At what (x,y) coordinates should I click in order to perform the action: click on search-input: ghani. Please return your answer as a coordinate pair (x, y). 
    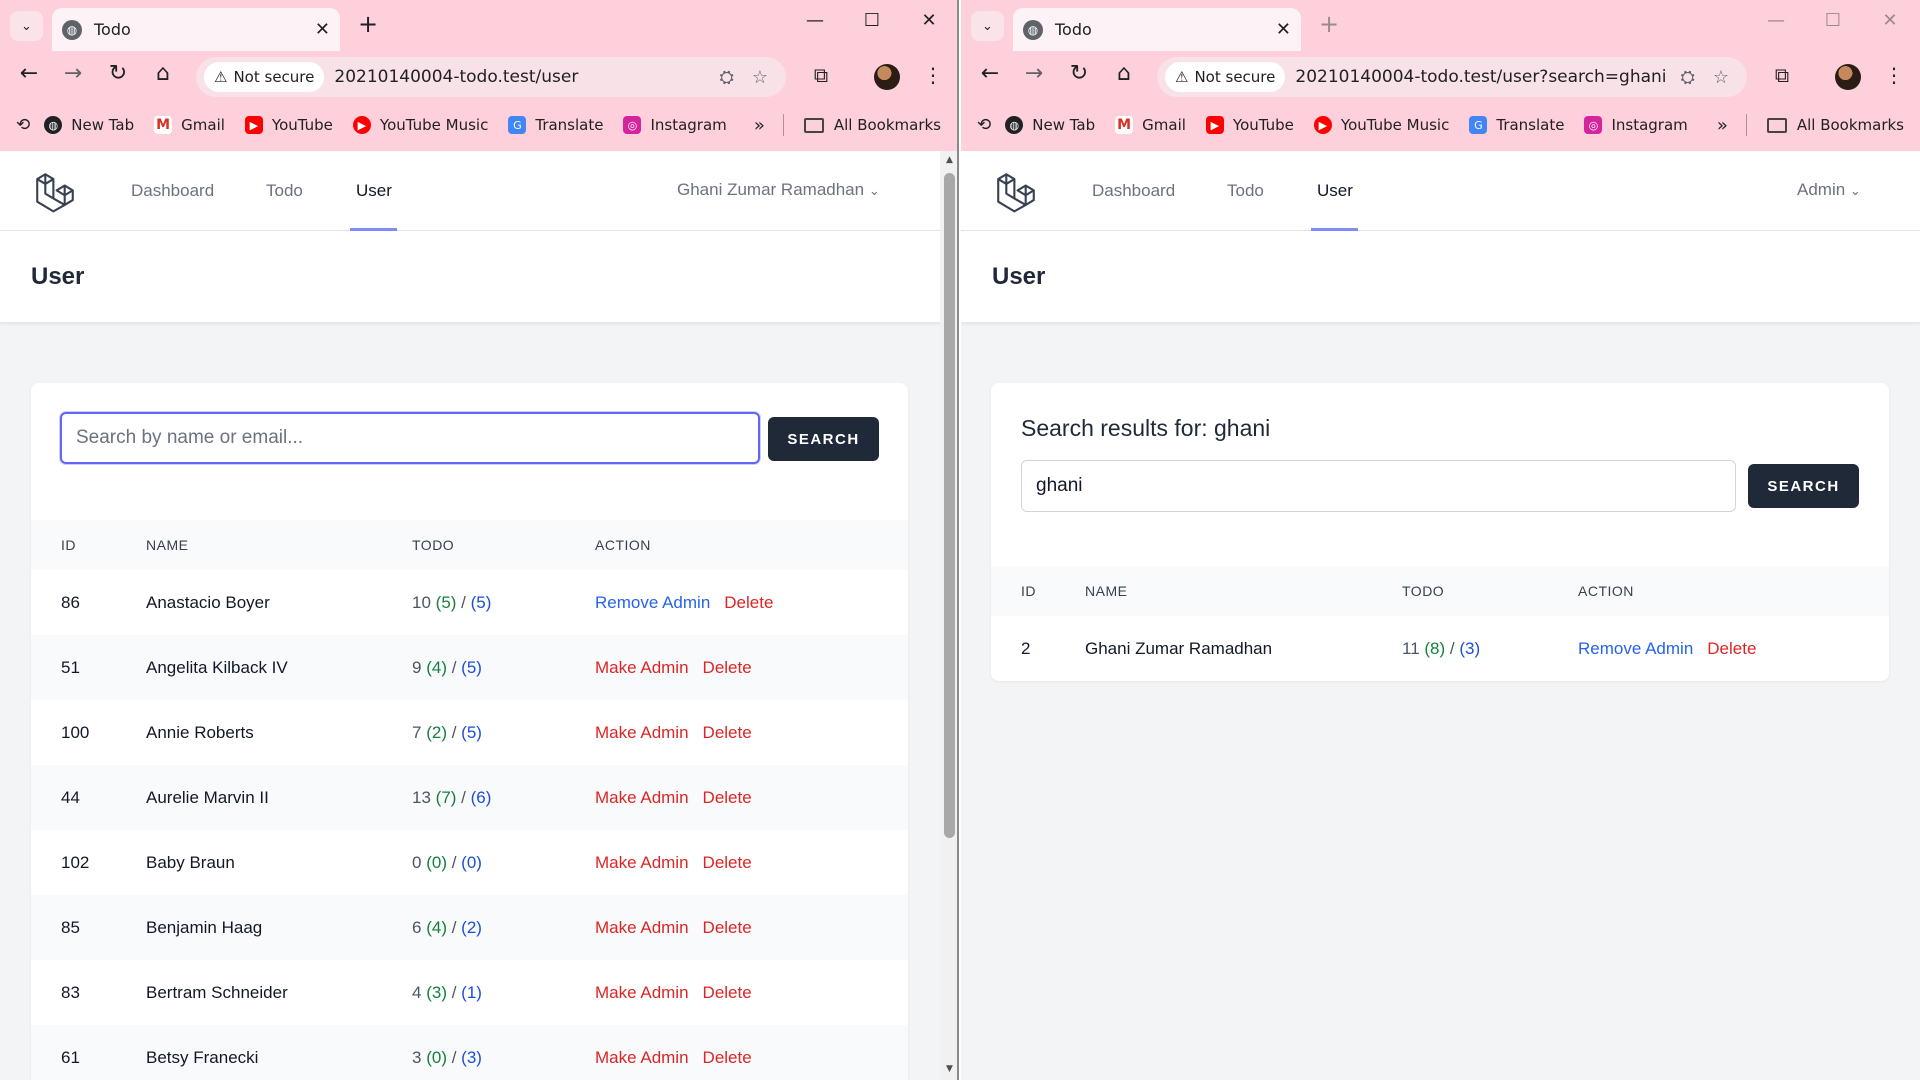
    Looking at the image, I should click on (1378, 486).